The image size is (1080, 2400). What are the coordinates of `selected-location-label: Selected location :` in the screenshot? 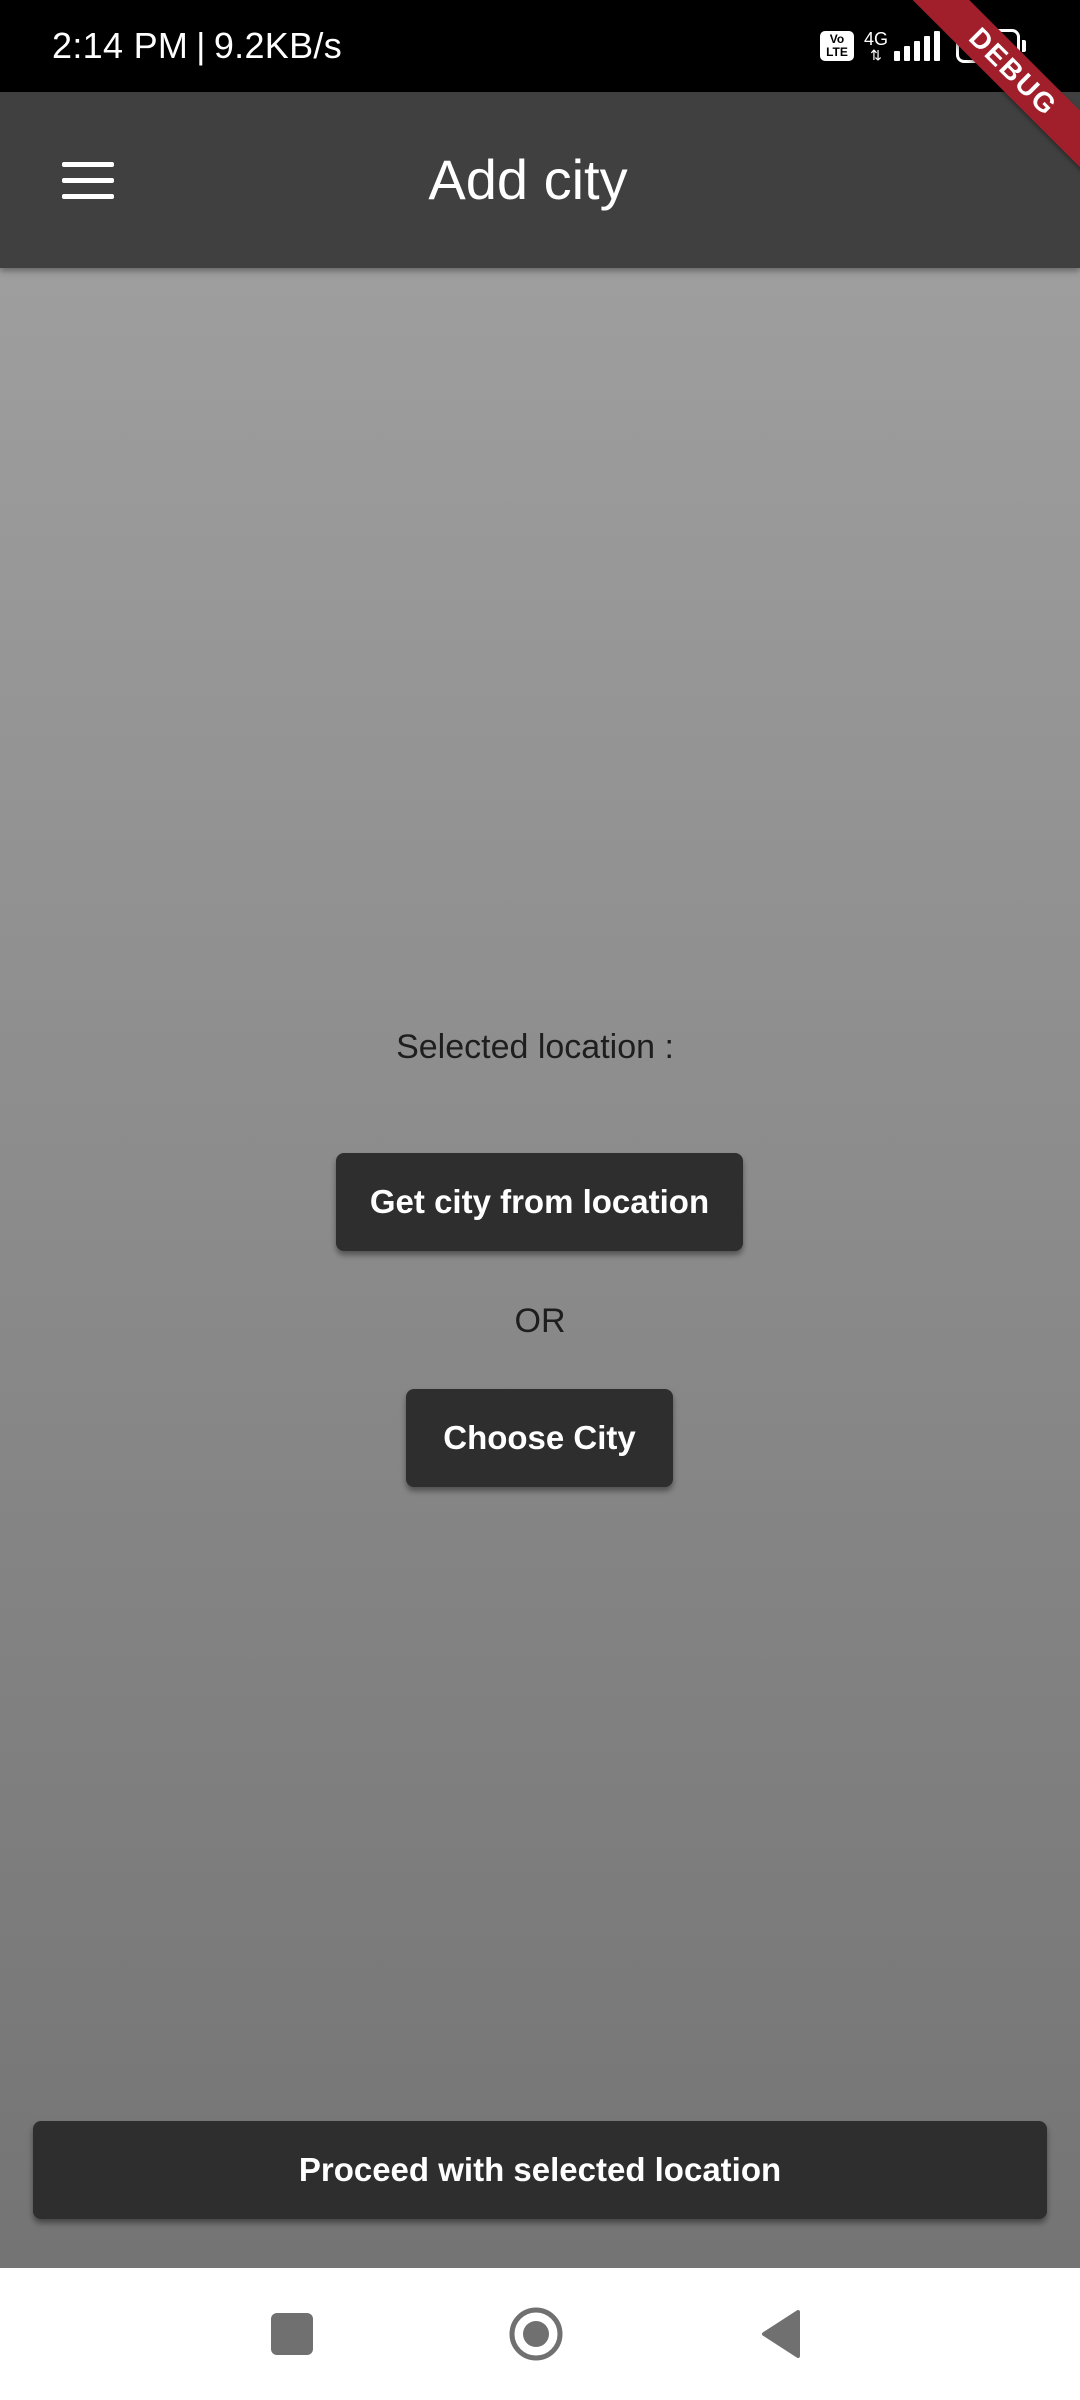 It's located at (535, 1047).